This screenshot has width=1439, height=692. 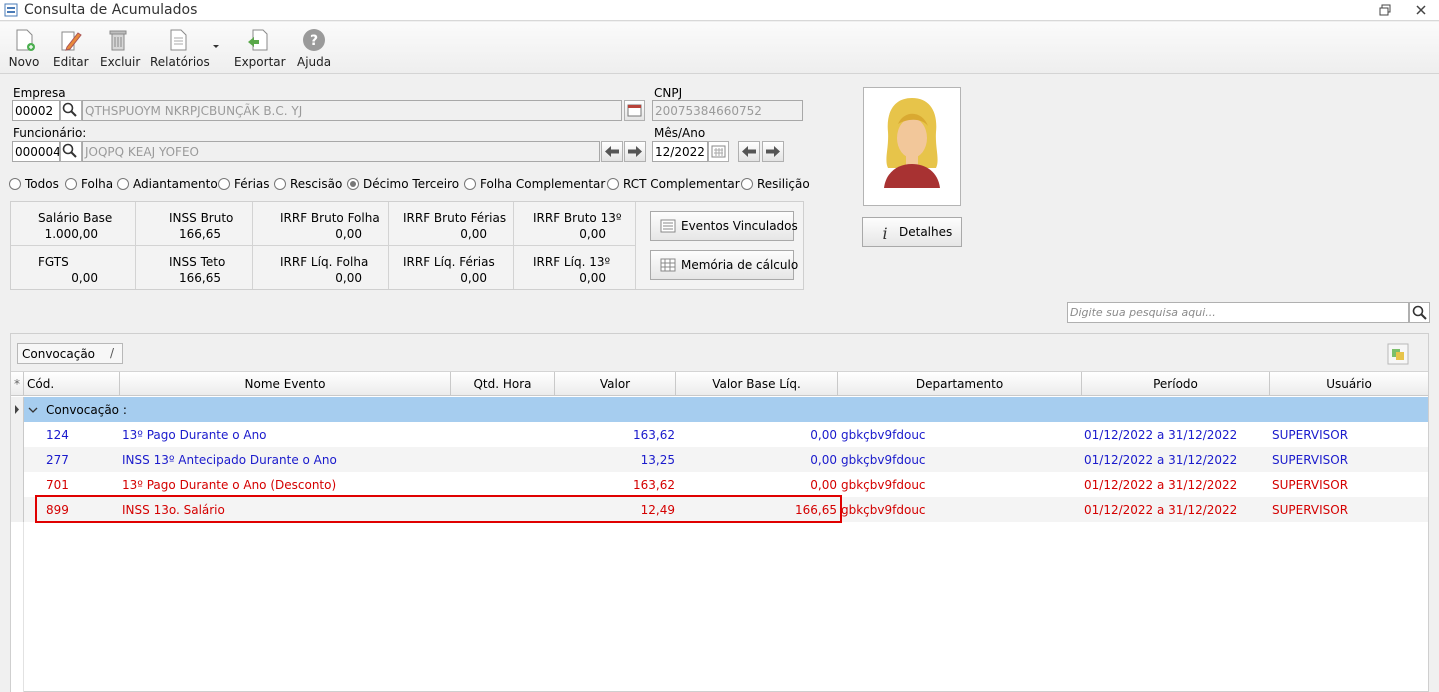 What do you see at coordinates (89, 185) in the screenshot?
I see `filter-radio: Folha` at bounding box center [89, 185].